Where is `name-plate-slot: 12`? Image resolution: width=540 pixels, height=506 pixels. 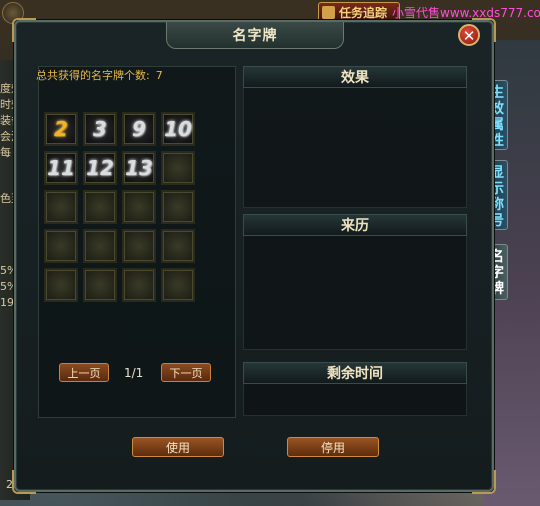
name-plate-slot: 12 is located at coordinates (100, 168).